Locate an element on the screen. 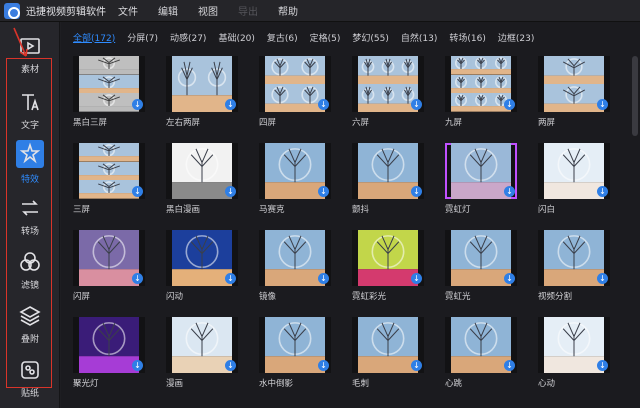 The image size is (640, 408). tab-8: 转场(16) is located at coordinates (467, 37).